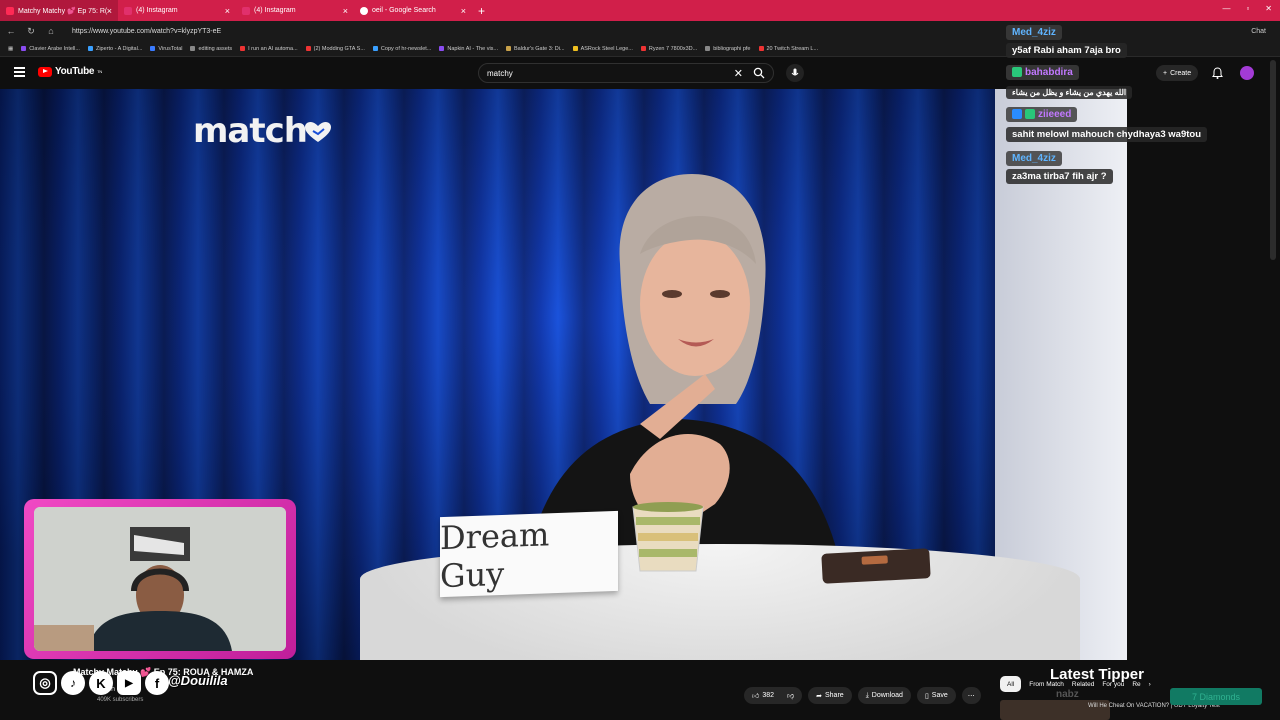 The image size is (1280, 720). Describe the element at coordinates (70, 71) in the screenshot. I see `youtube-logo: YouTube TN` at that location.